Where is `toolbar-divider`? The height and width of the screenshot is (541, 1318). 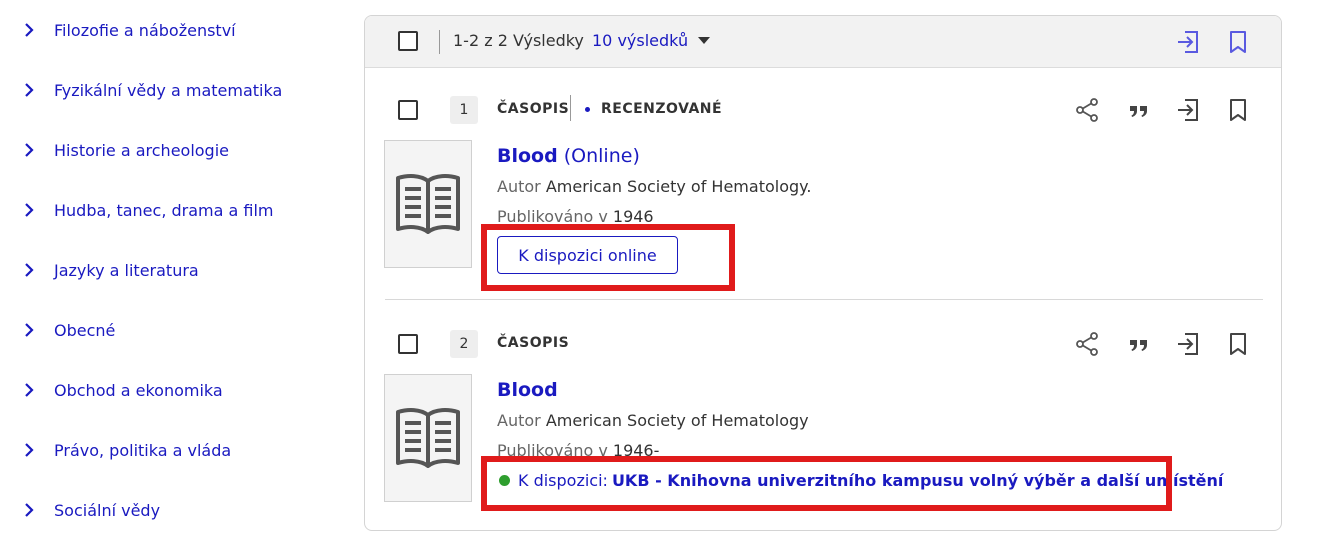 toolbar-divider is located at coordinates (439, 42).